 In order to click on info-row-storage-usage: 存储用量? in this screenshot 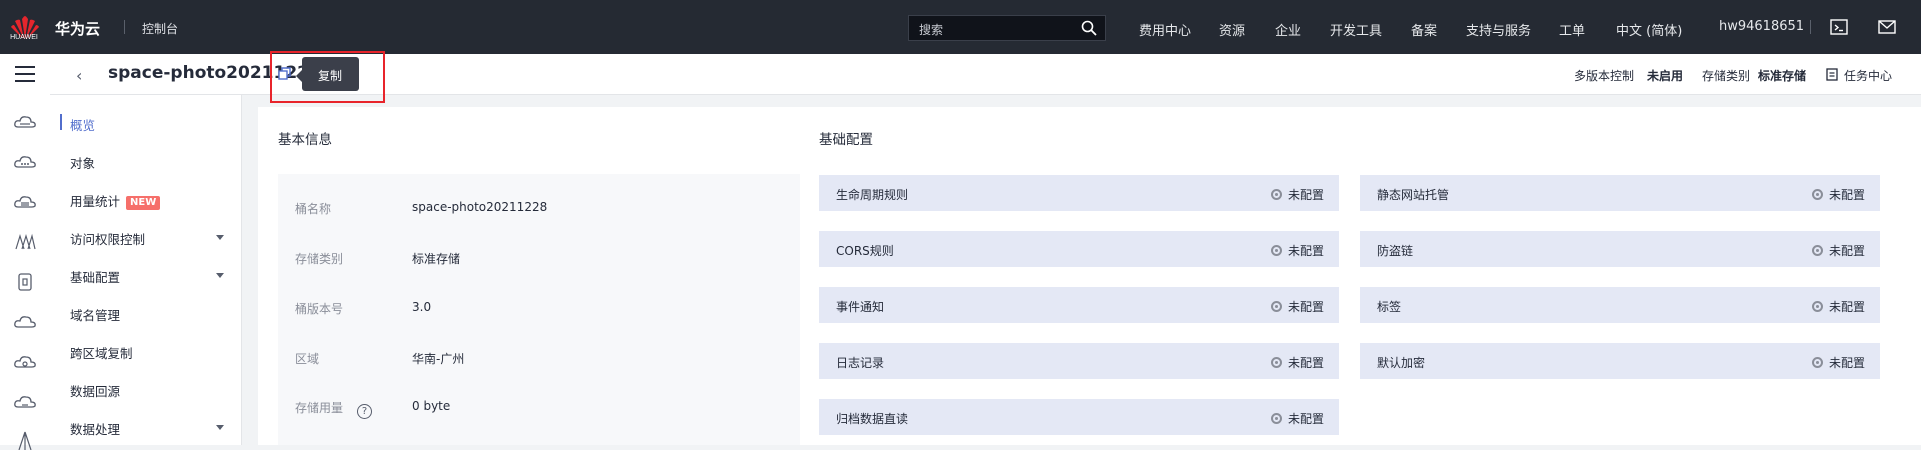, I will do `click(334, 409)`.